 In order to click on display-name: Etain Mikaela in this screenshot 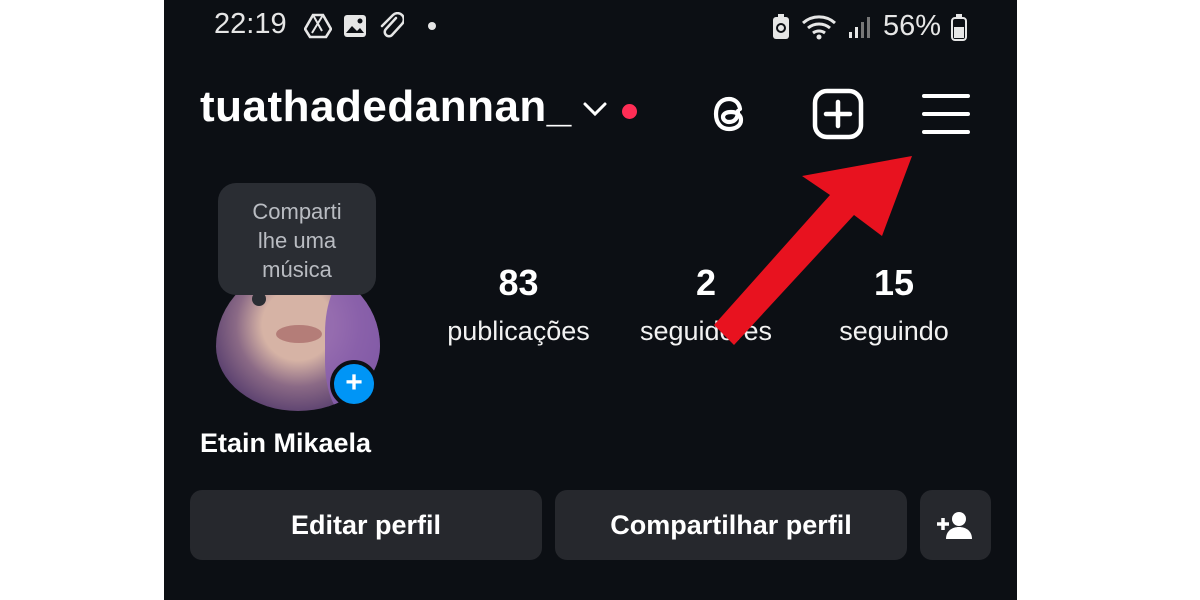, I will do `click(286, 443)`.